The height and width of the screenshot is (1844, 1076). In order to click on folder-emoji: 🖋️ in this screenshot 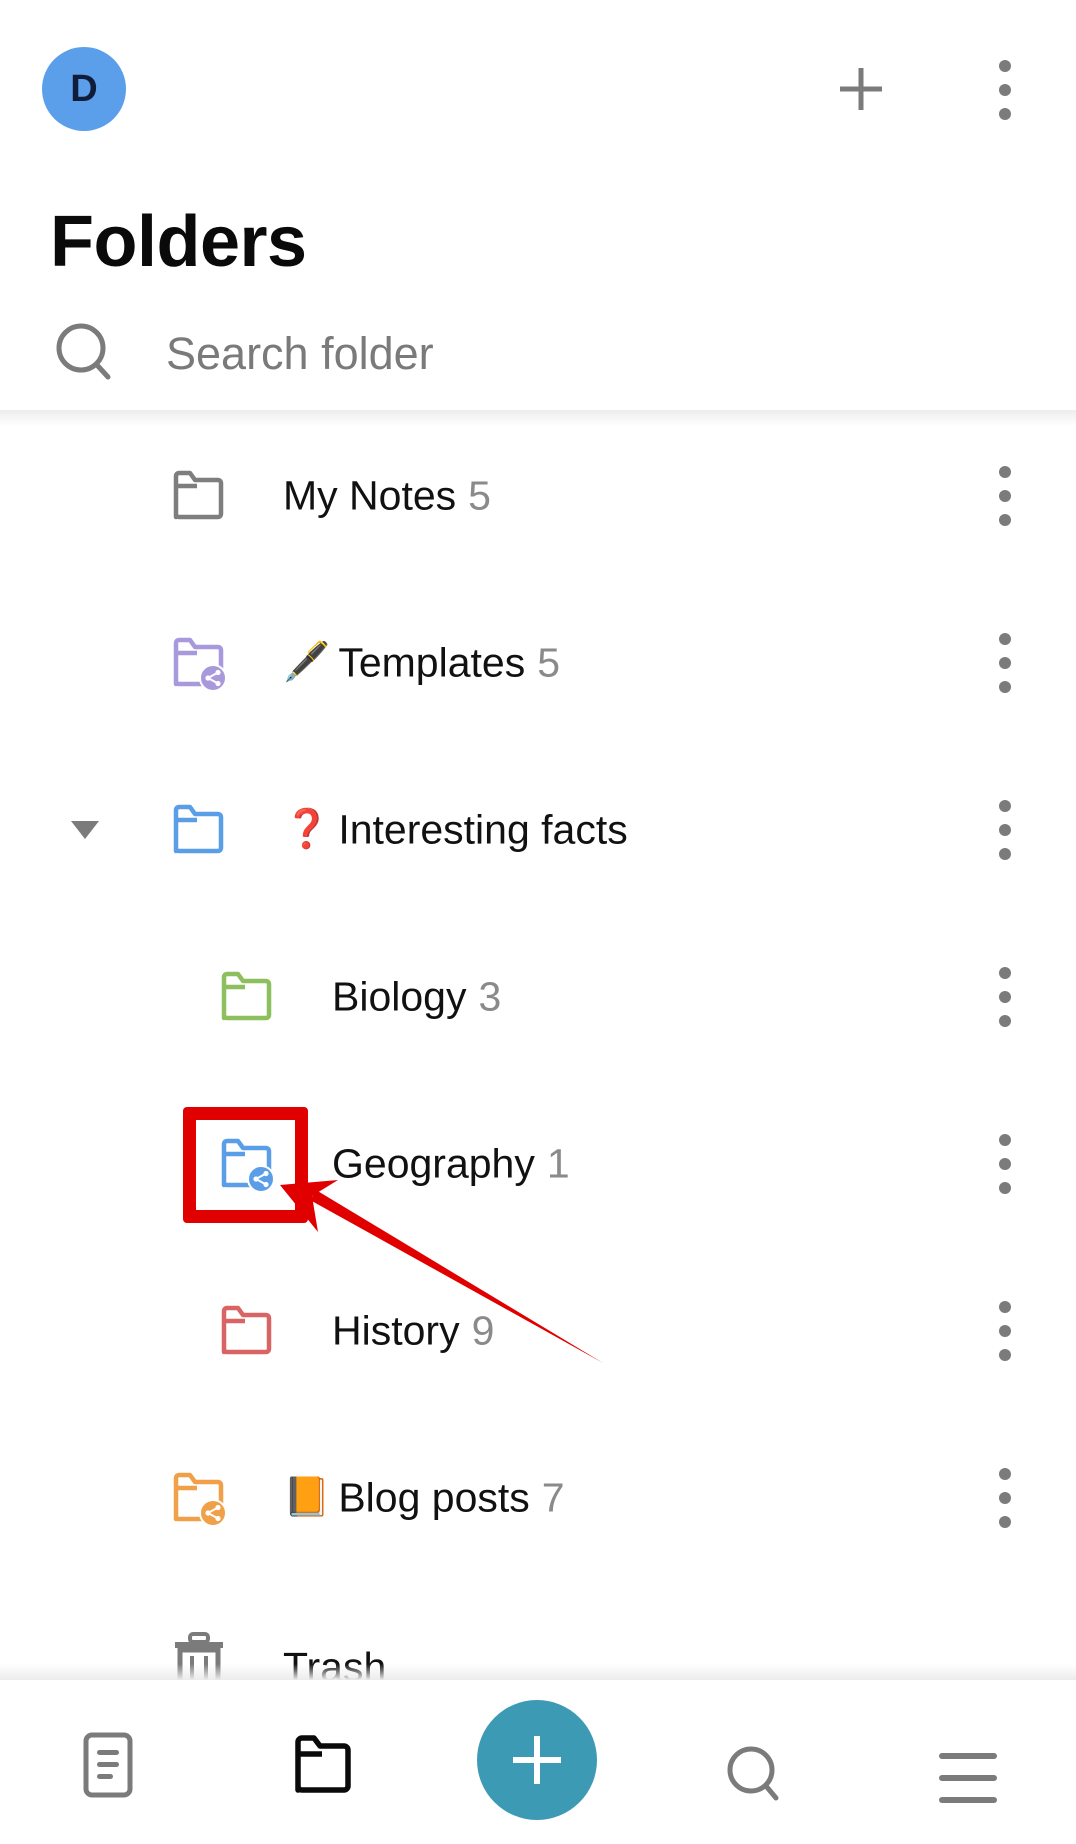, I will do `click(307, 662)`.